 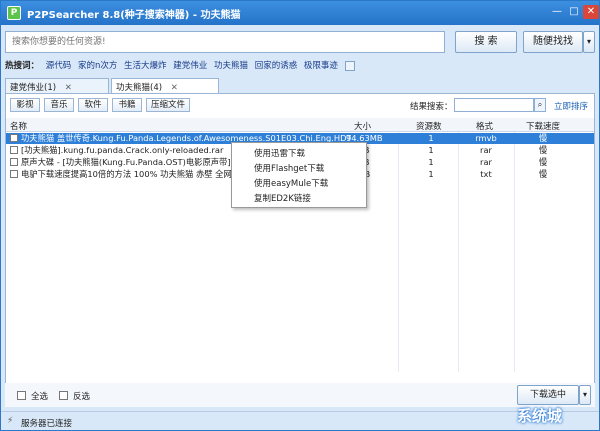 What do you see at coordinates (134, 15) in the screenshot?
I see `window-title: P2PSearcher 8.8(种子搜索神器) - 功夫熊猫` at bounding box center [134, 15].